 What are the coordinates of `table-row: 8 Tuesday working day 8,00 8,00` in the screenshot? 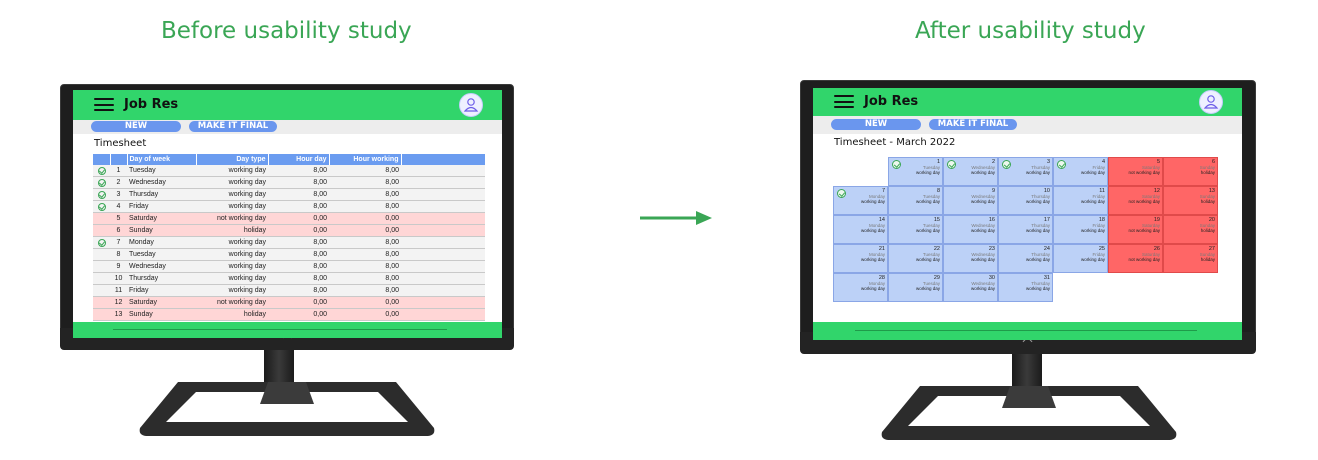 It's located at (289, 254).